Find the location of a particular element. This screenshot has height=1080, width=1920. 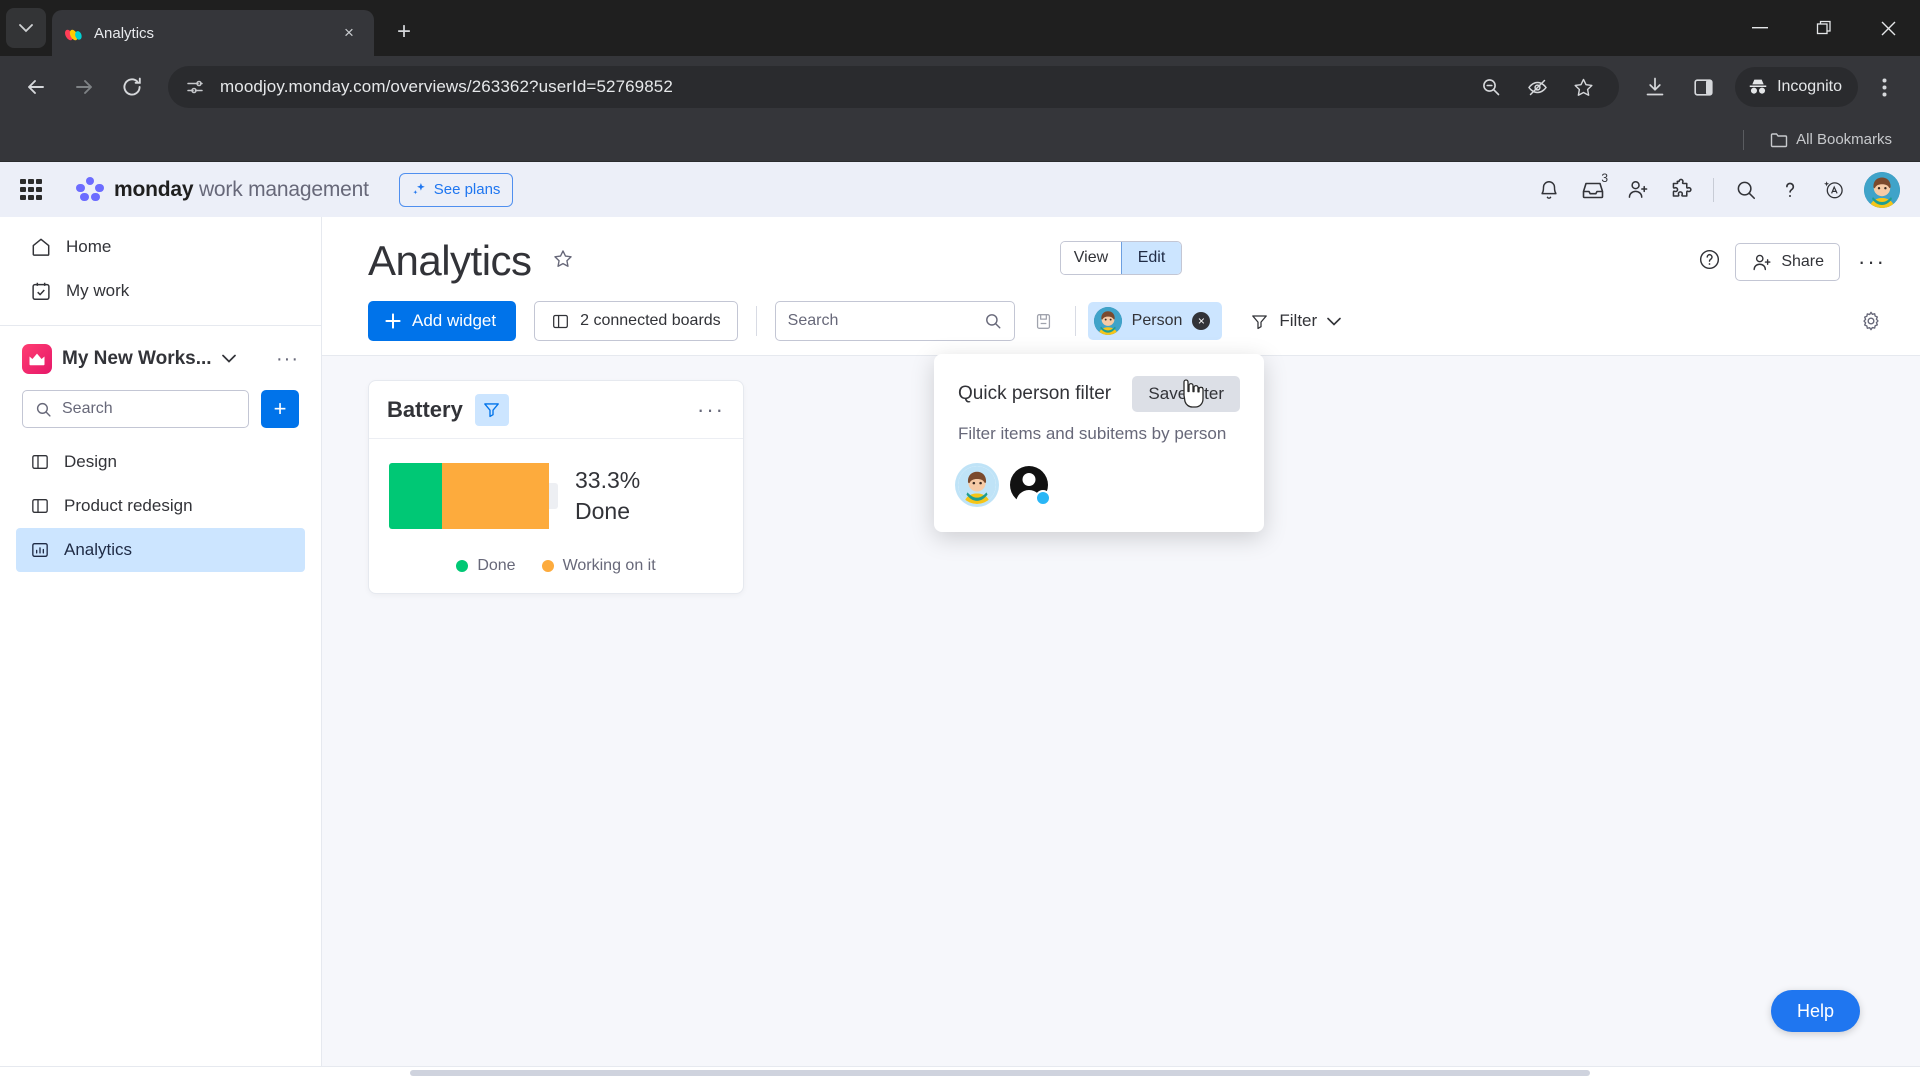

chevron-down-icon is located at coordinates (228, 359).